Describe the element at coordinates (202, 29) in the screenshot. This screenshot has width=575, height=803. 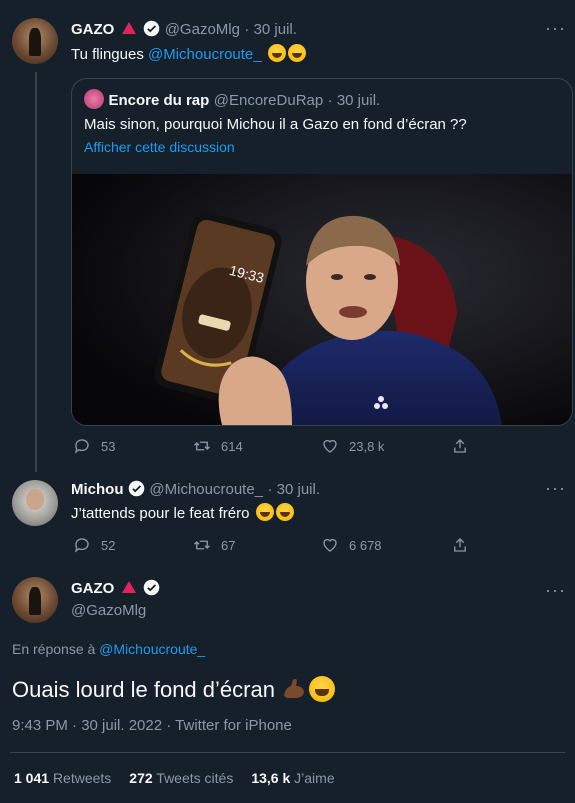
I see `tweet1-handle: @GazoMlg` at that location.